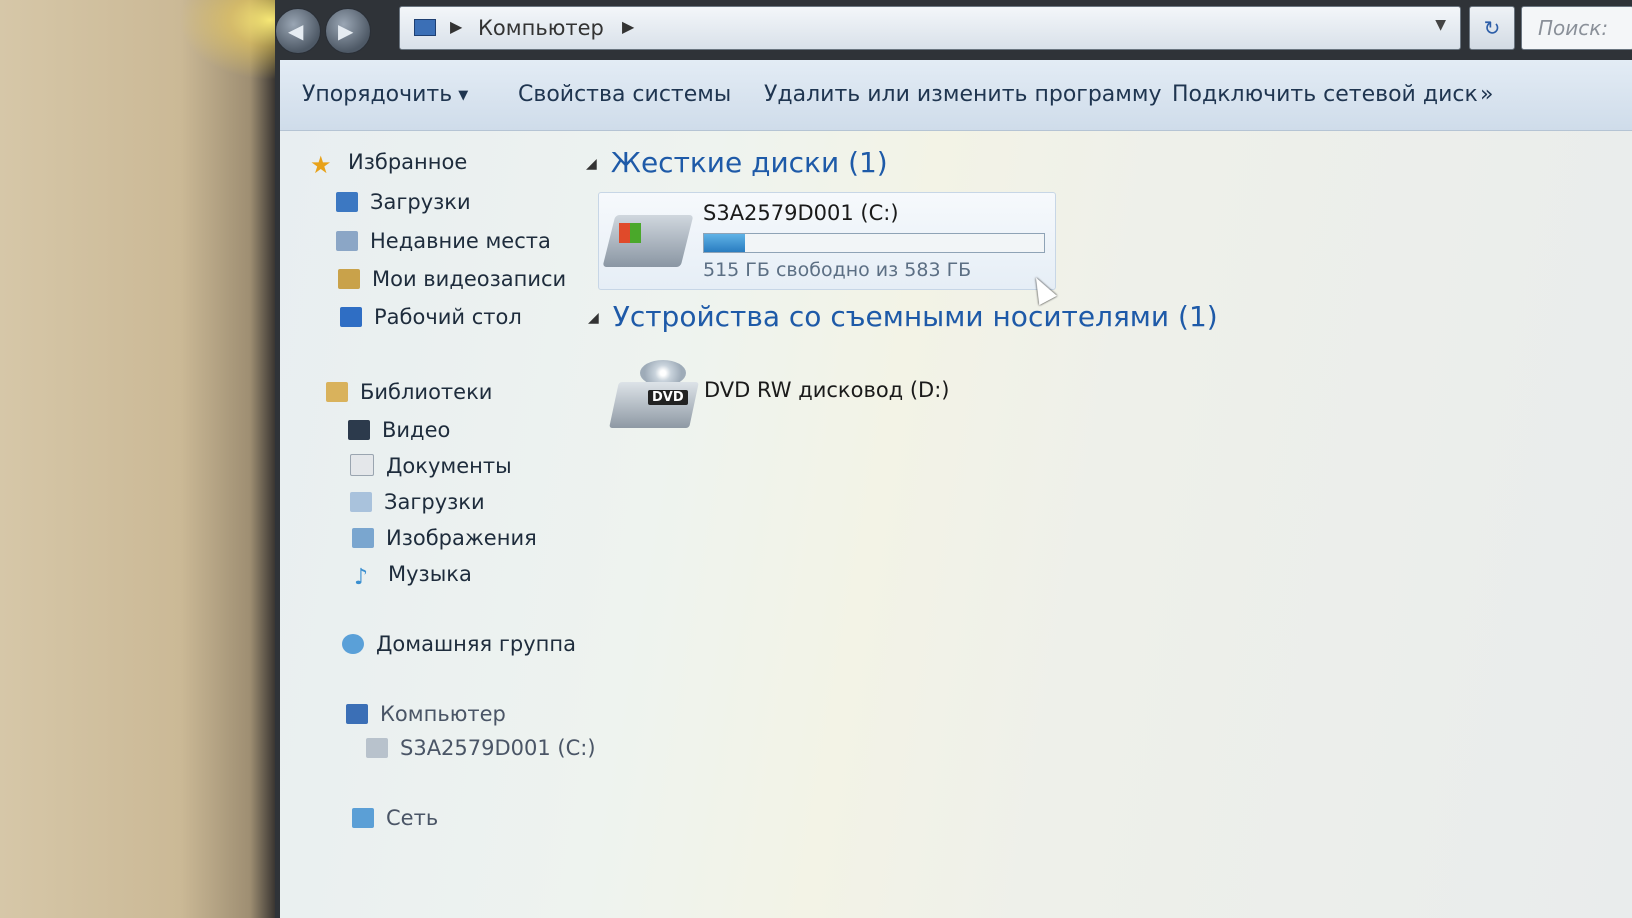 The height and width of the screenshot is (918, 1632). Describe the element at coordinates (443, 714) in the screenshot. I see `nav-label: Компьютер` at that location.